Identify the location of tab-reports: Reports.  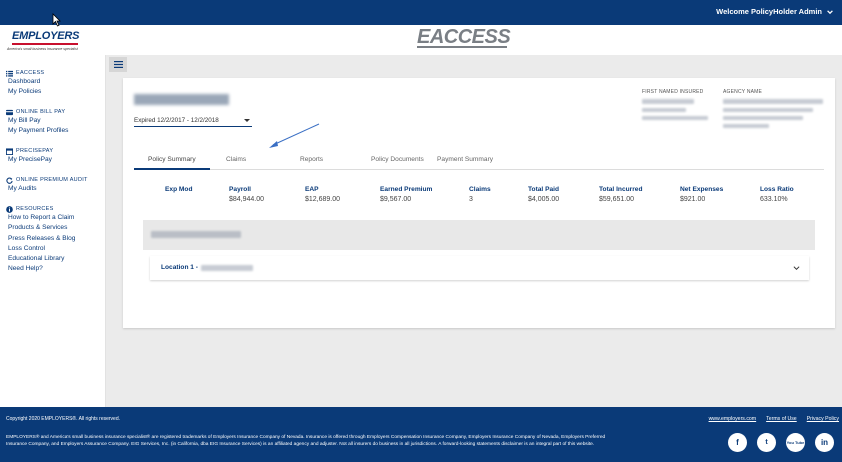
(311, 159).